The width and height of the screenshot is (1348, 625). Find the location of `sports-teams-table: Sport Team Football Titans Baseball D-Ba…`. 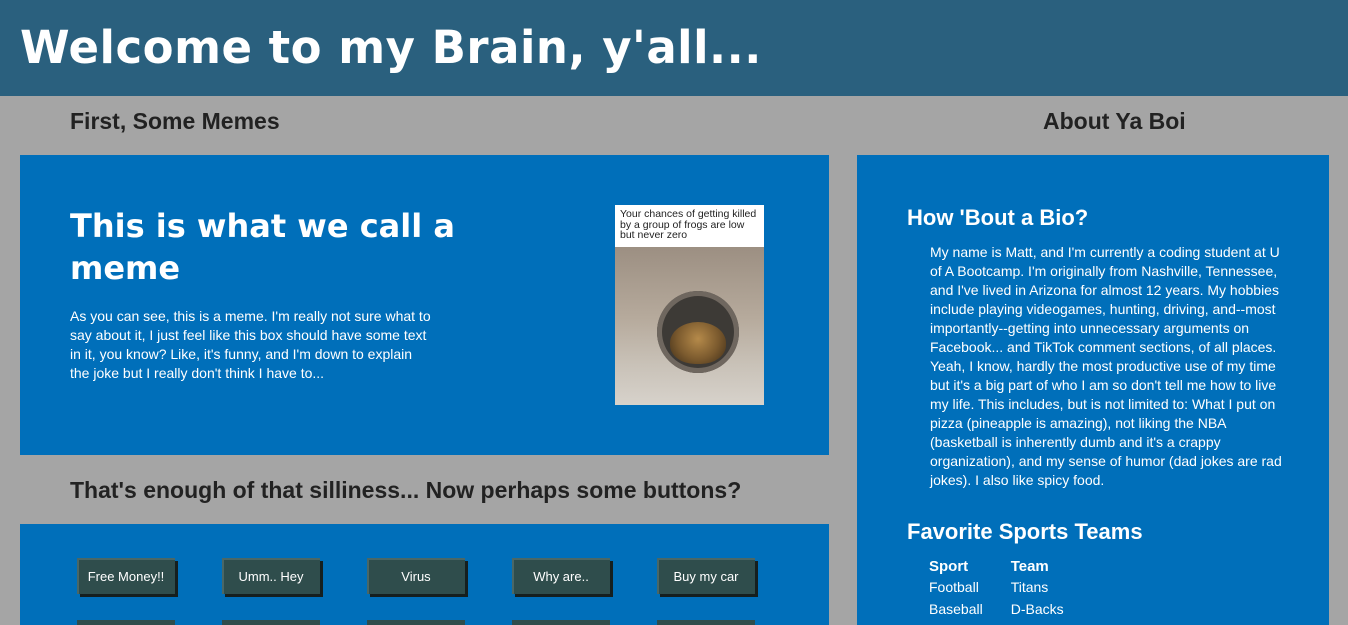

sports-teams-table: Sport Team Football Titans Baseball D-Ba… is located at coordinates (1008, 590).